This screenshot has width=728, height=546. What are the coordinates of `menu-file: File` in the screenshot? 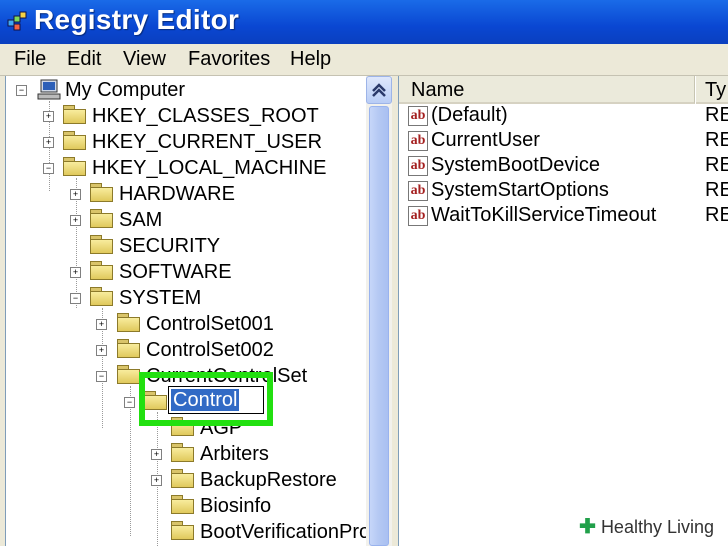 It's located at (30, 59).